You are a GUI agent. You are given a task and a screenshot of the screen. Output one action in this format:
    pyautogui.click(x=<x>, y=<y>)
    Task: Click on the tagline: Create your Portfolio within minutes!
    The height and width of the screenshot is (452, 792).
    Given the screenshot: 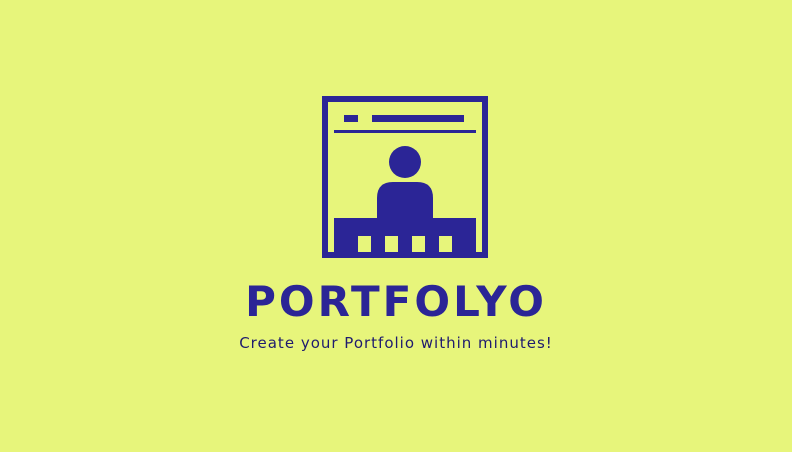 What is the action you would take?
    pyautogui.click(x=396, y=343)
    